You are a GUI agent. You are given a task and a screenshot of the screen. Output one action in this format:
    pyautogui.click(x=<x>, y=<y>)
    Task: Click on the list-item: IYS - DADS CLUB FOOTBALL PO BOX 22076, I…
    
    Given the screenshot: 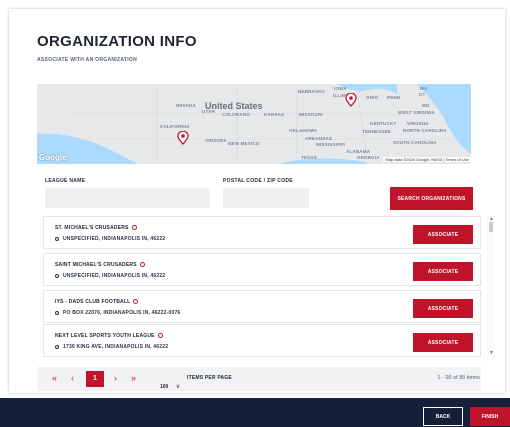 What is the action you would take?
    pyautogui.click(x=262, y=306)
    